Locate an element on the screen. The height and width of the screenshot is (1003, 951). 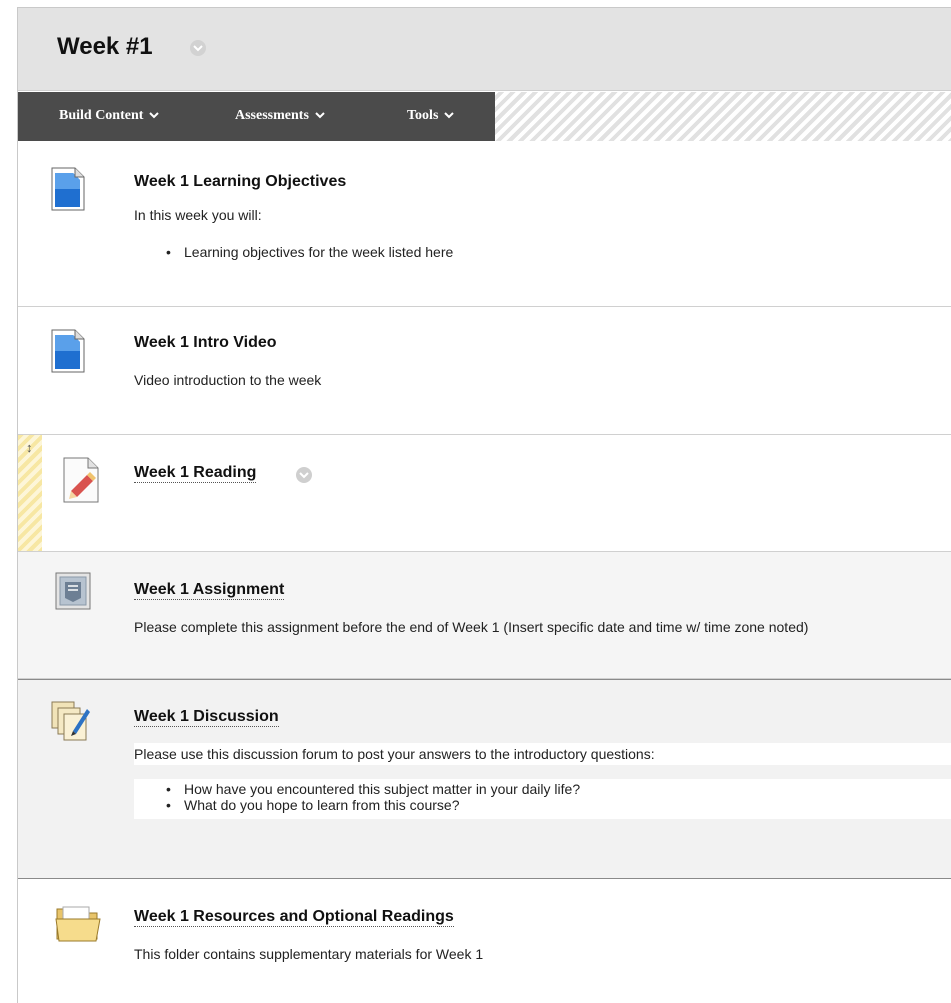
toolbar-menus: Build Content Assessments Tools is located at coordinates (256, 116).